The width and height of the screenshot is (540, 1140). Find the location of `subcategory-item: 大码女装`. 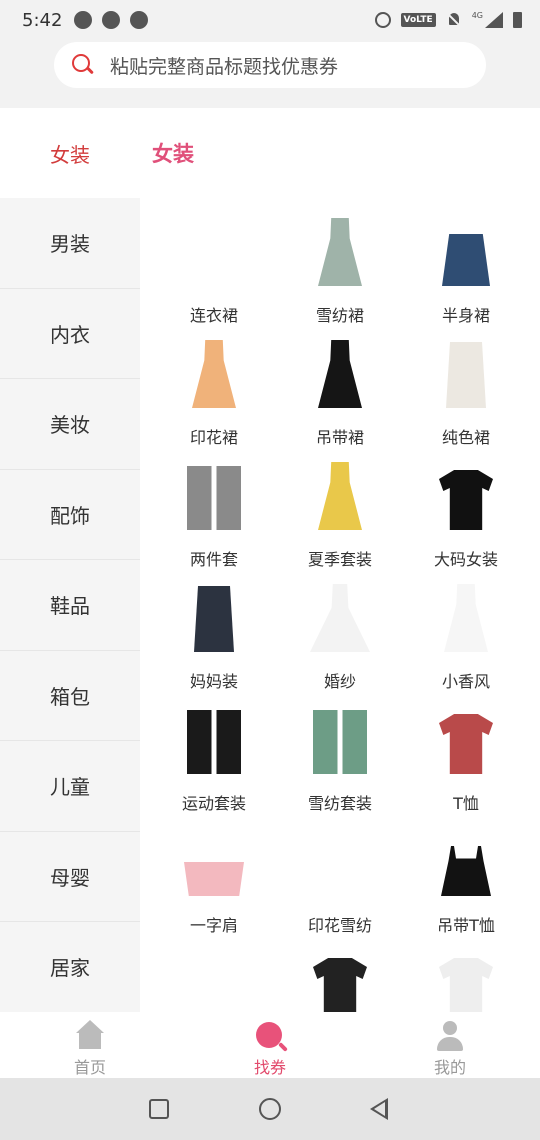

subcategory-item: 大码女装 is located at coordinates (466, 505).